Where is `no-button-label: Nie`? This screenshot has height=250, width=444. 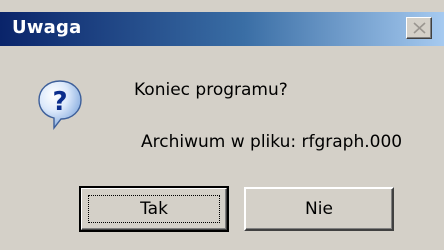 no-button-label: Nie is located at coordinates (319, 209).